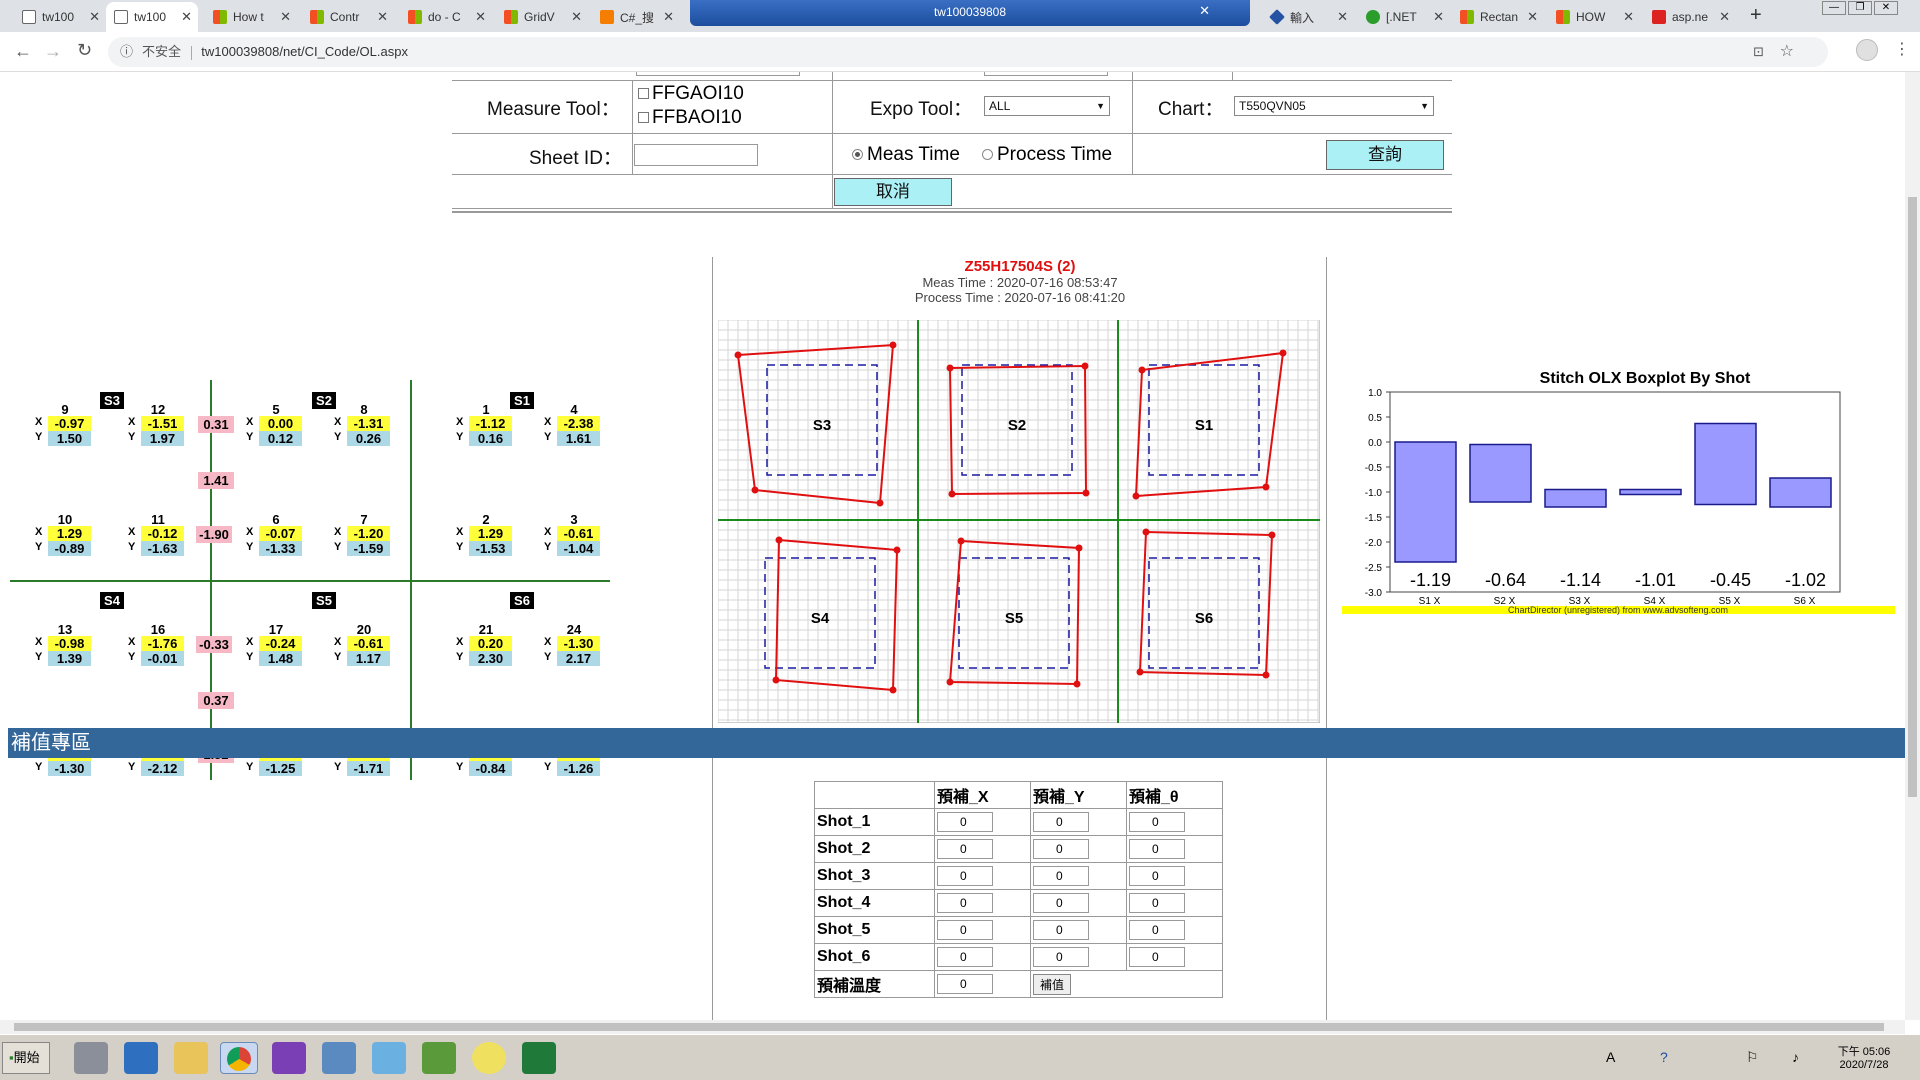  Describe the element at coordinates (906, 155) in the screenshot. I see `meas-time-radio: Meas Time` at that location.